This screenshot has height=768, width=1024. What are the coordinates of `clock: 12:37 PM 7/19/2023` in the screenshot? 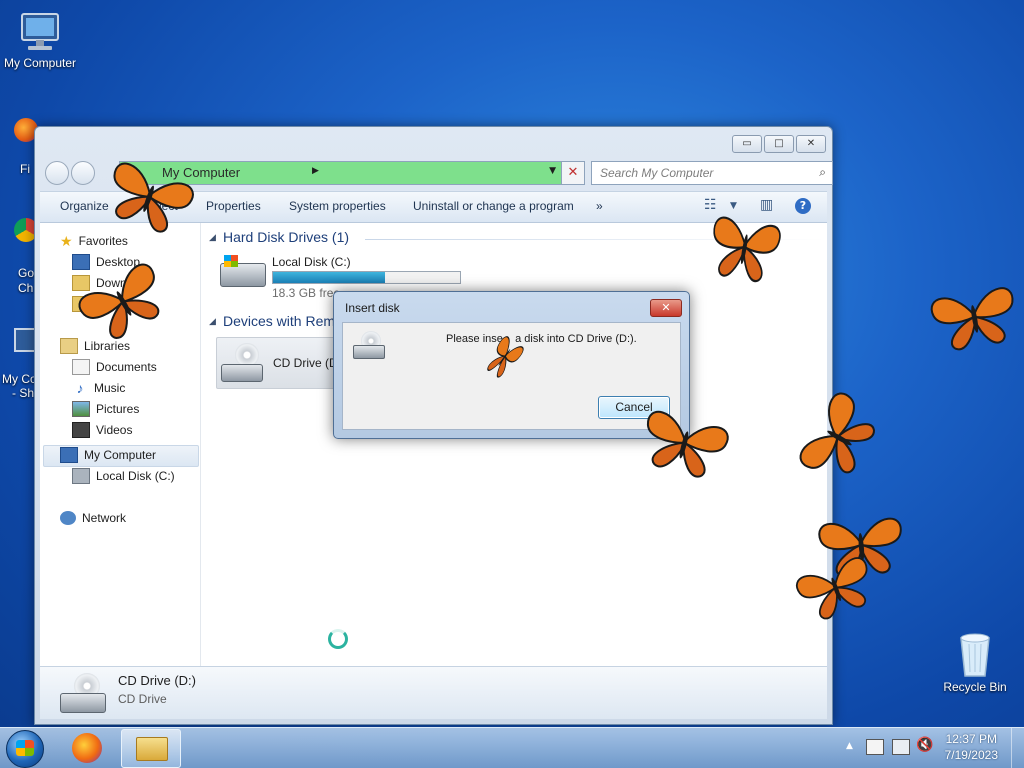 It's located at (971, 747).